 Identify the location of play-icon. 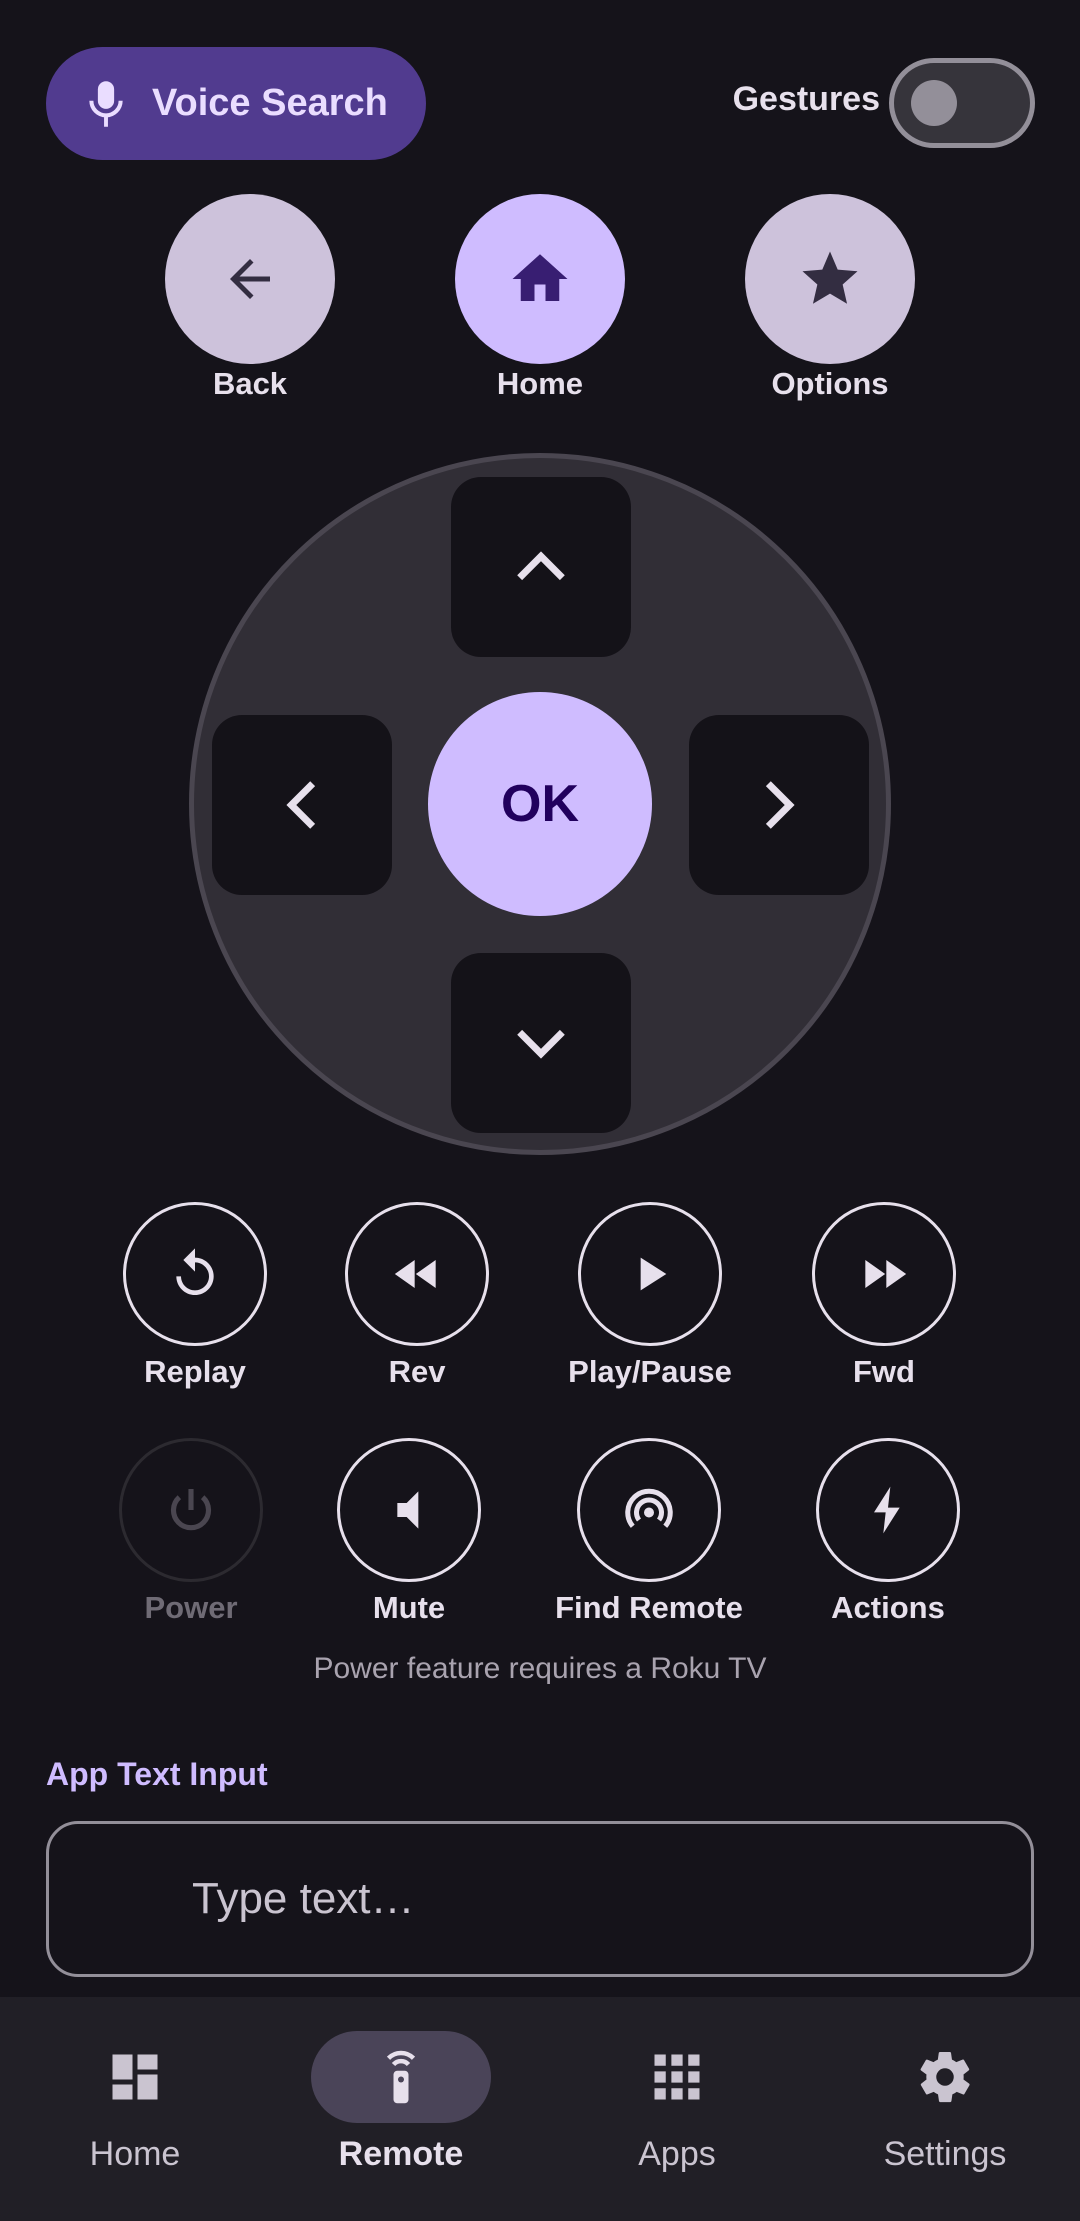
(653, 1274).